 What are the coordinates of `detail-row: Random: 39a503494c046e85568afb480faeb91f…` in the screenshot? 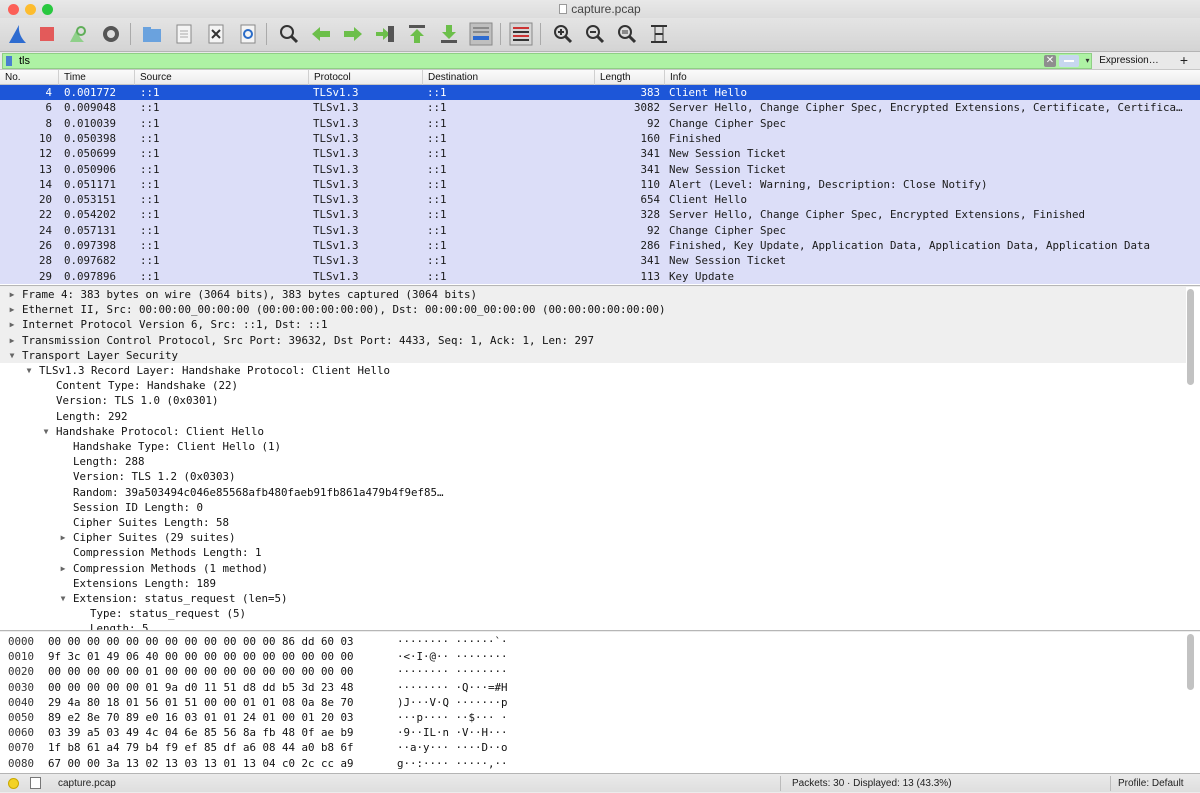 It's located at (593, 492).